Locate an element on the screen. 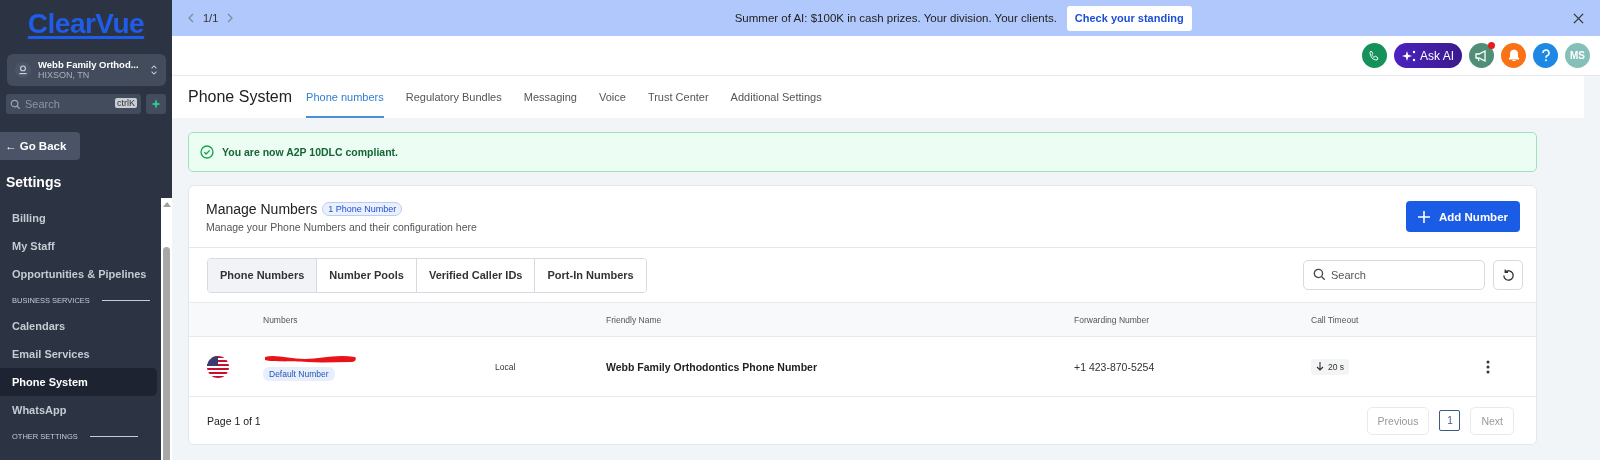 This screenshot has height=460, width=1600. check-standing-button: Check your standing is located at coordinates (1129, 18).